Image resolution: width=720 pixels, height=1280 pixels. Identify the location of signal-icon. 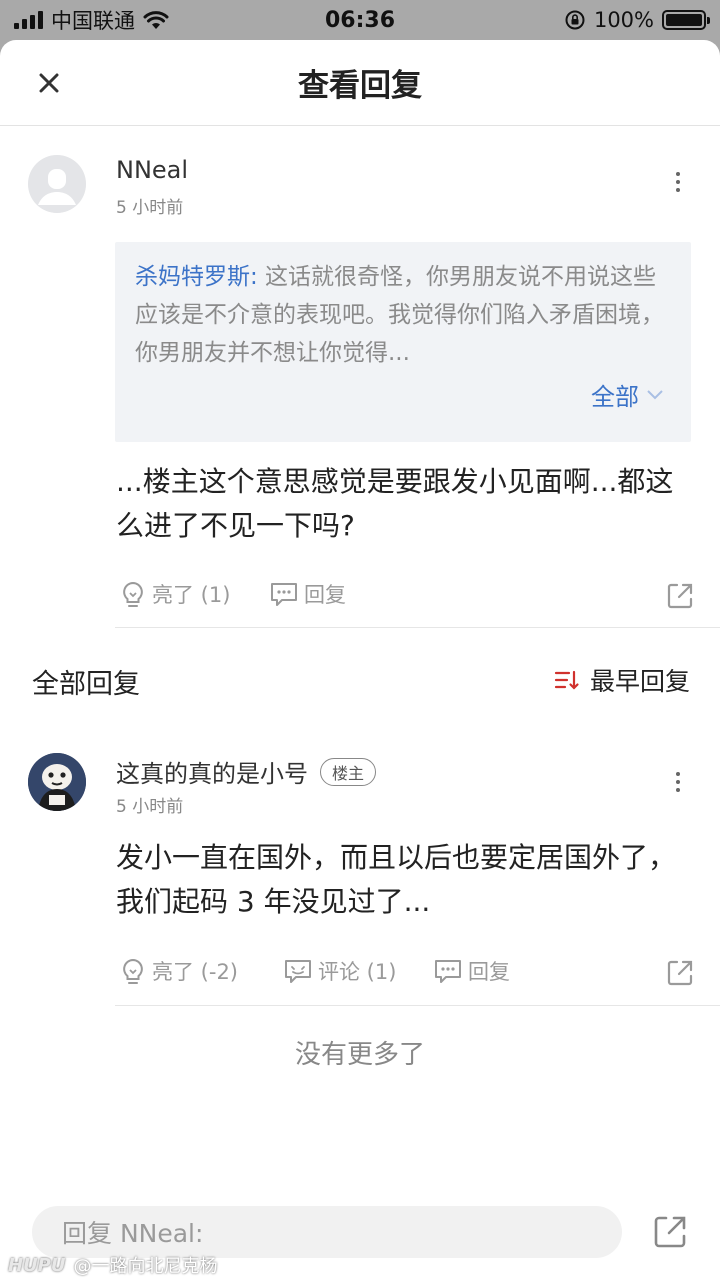
(28, 20).